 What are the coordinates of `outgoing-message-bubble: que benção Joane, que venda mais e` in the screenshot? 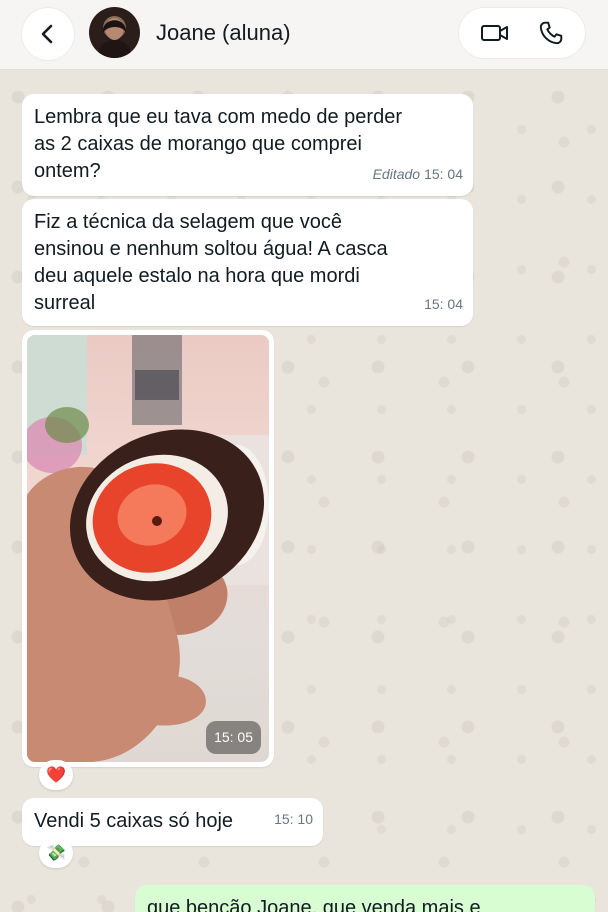 It's located at (365, 898).